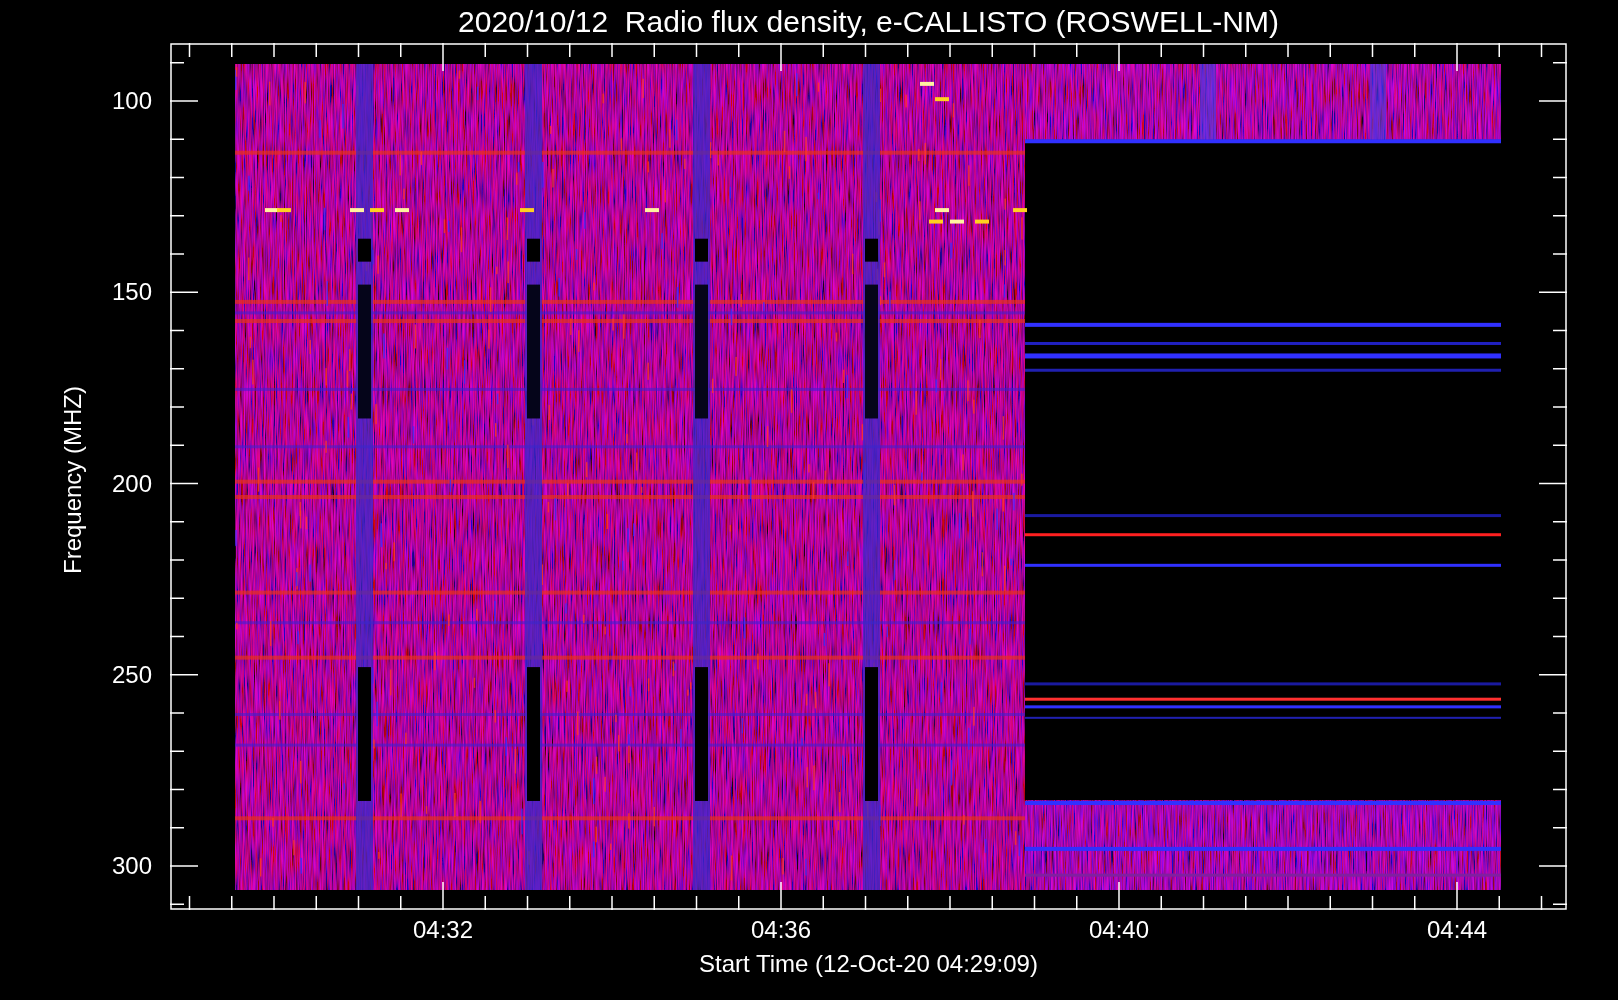  I want to click on x-tick-label: 04:44, so click(1457, 930).